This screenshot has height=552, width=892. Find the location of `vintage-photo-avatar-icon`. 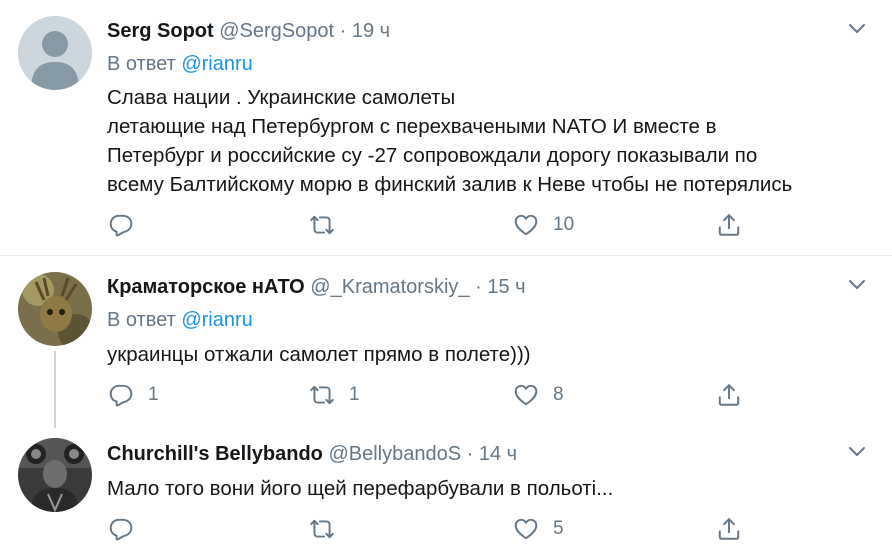

vintage-photo-avatar-icon is located at coordinates (55, 475).